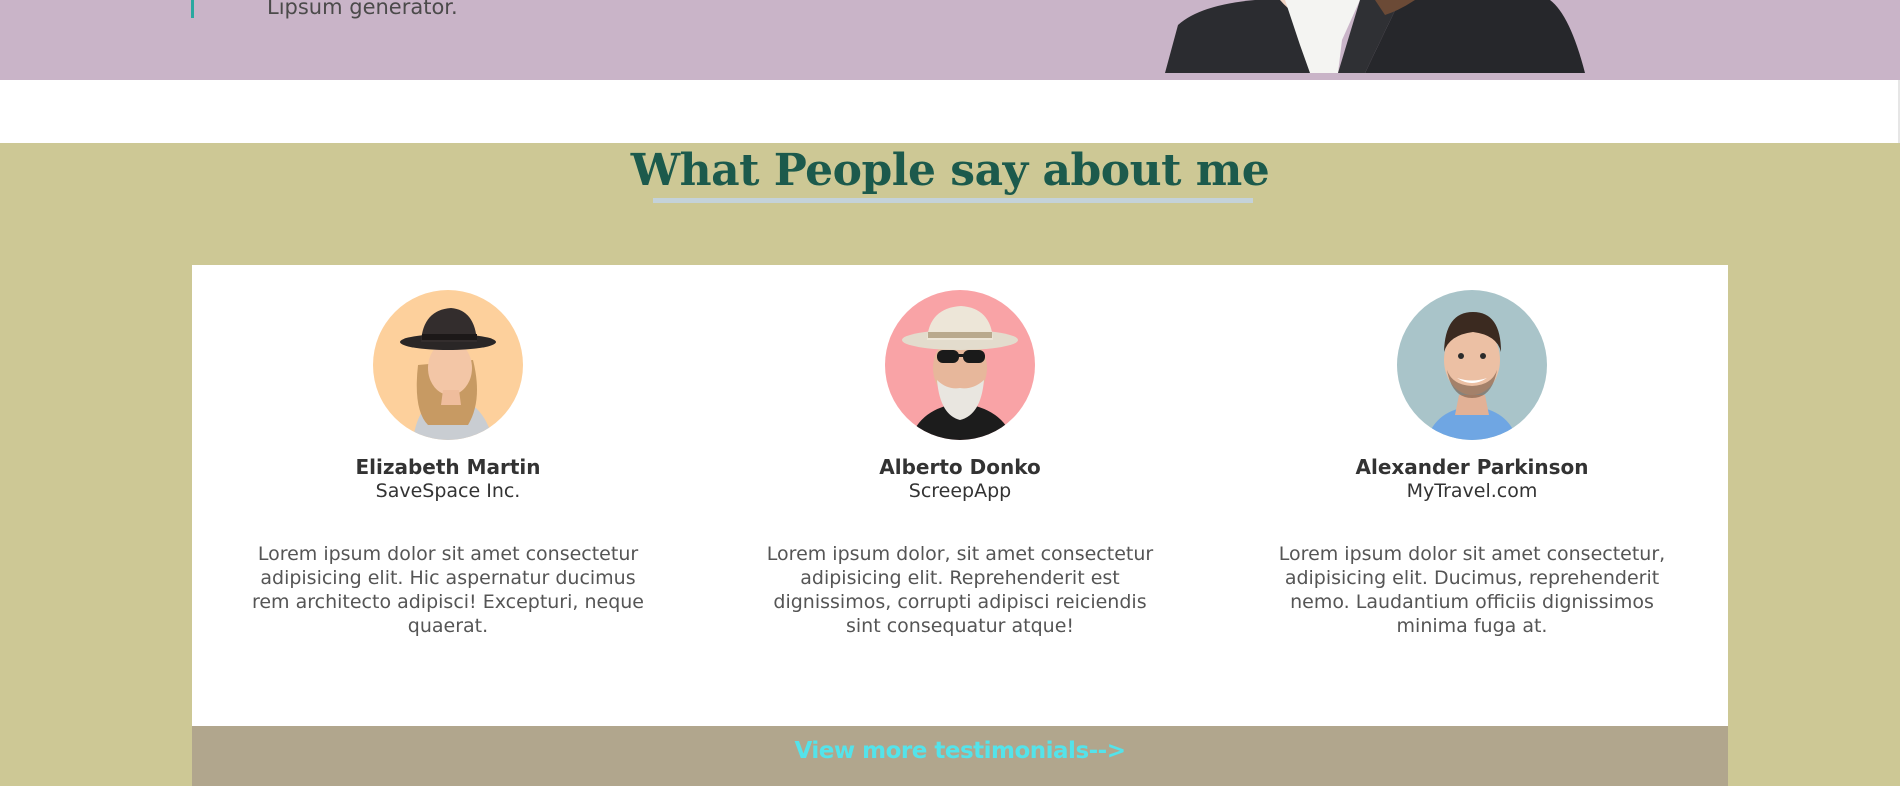 This screenshot has width=1900, height=786. I want to click on person-name: Alexander Parkinson, so click(1472, 467).